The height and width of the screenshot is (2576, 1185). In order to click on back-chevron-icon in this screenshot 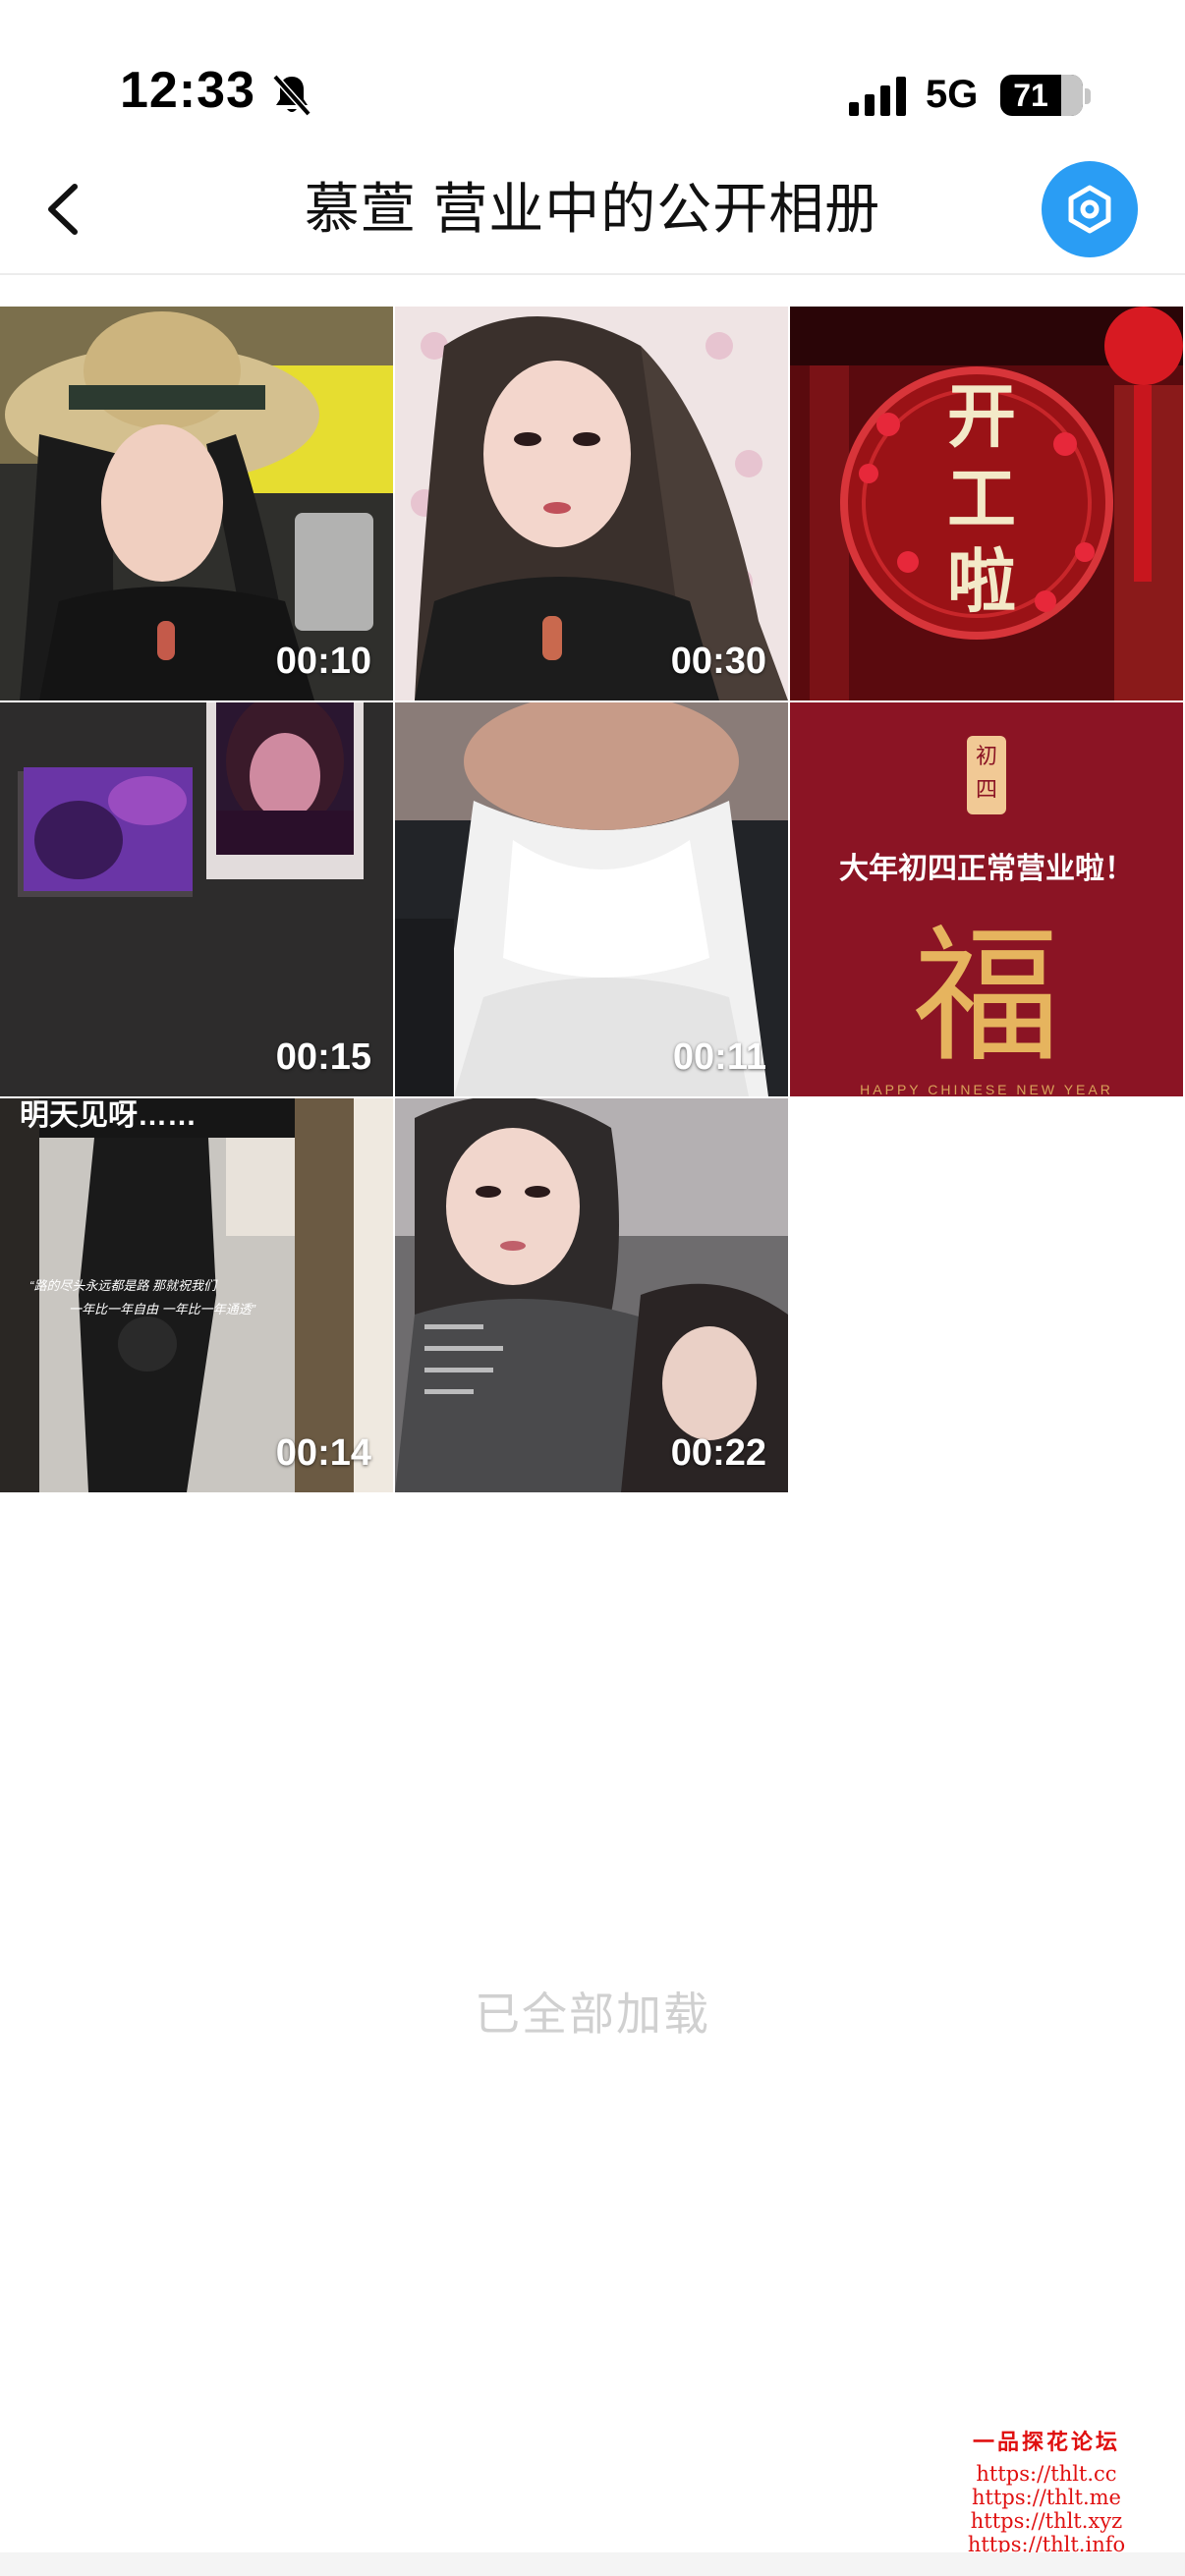, I will do `click(67, 209)`.